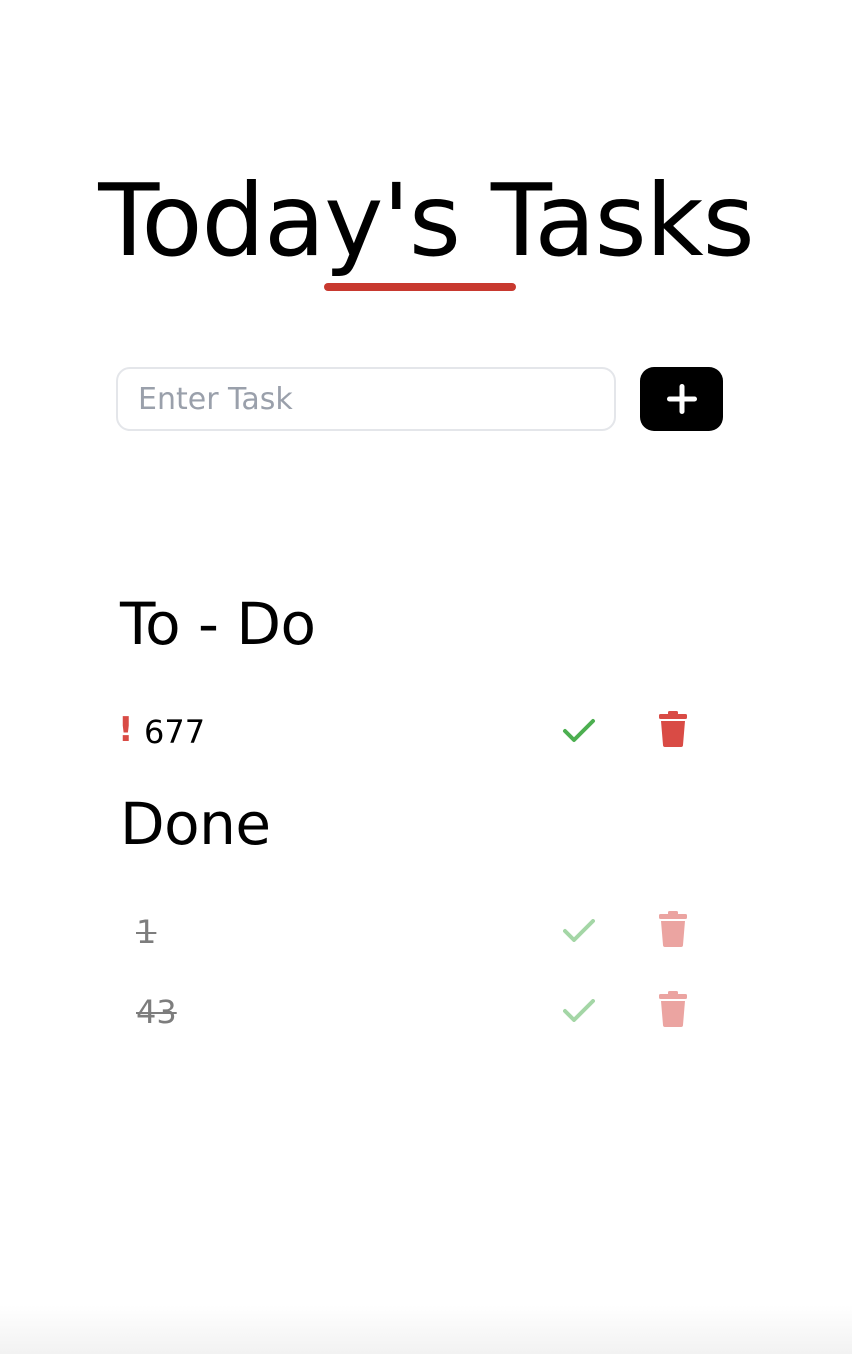 The width and height of the screenshot is (852, 1354). What do you see at coordinates (195, 824) in the screenshot?
I see `done-section-heading: Done` at bounding box center [195, 824].